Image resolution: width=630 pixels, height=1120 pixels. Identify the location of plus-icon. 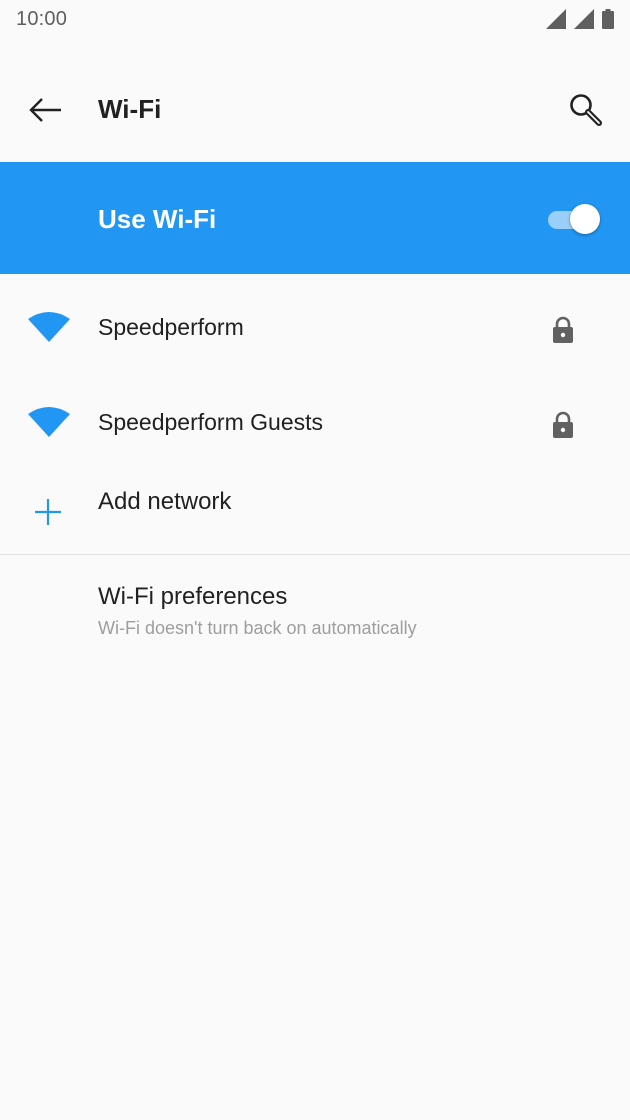
(48, 512).